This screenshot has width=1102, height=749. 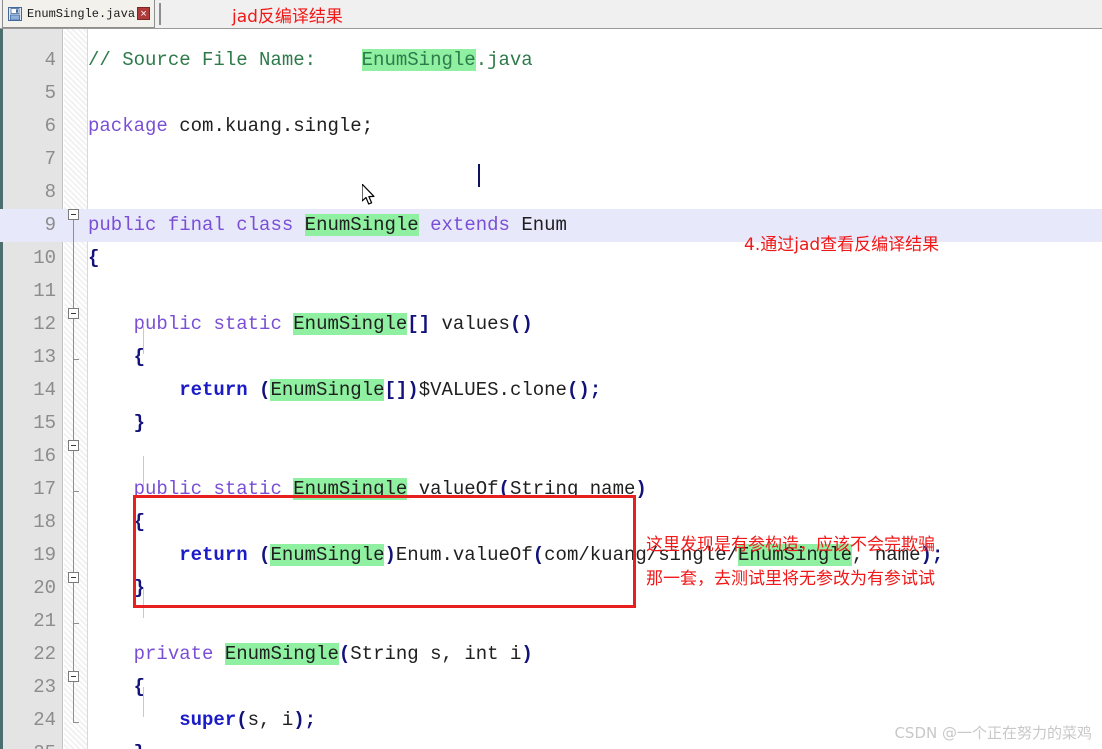 I want to click on line-number: 25, so click(x=29, y=743).